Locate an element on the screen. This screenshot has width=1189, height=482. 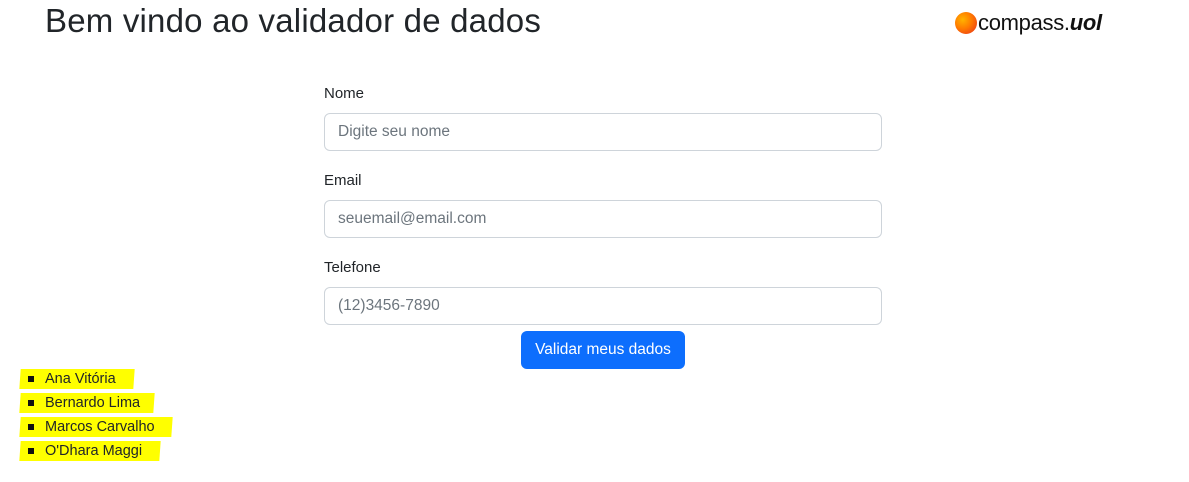
list-item: Marcos Carvalho is located at coordinates (96, 427).